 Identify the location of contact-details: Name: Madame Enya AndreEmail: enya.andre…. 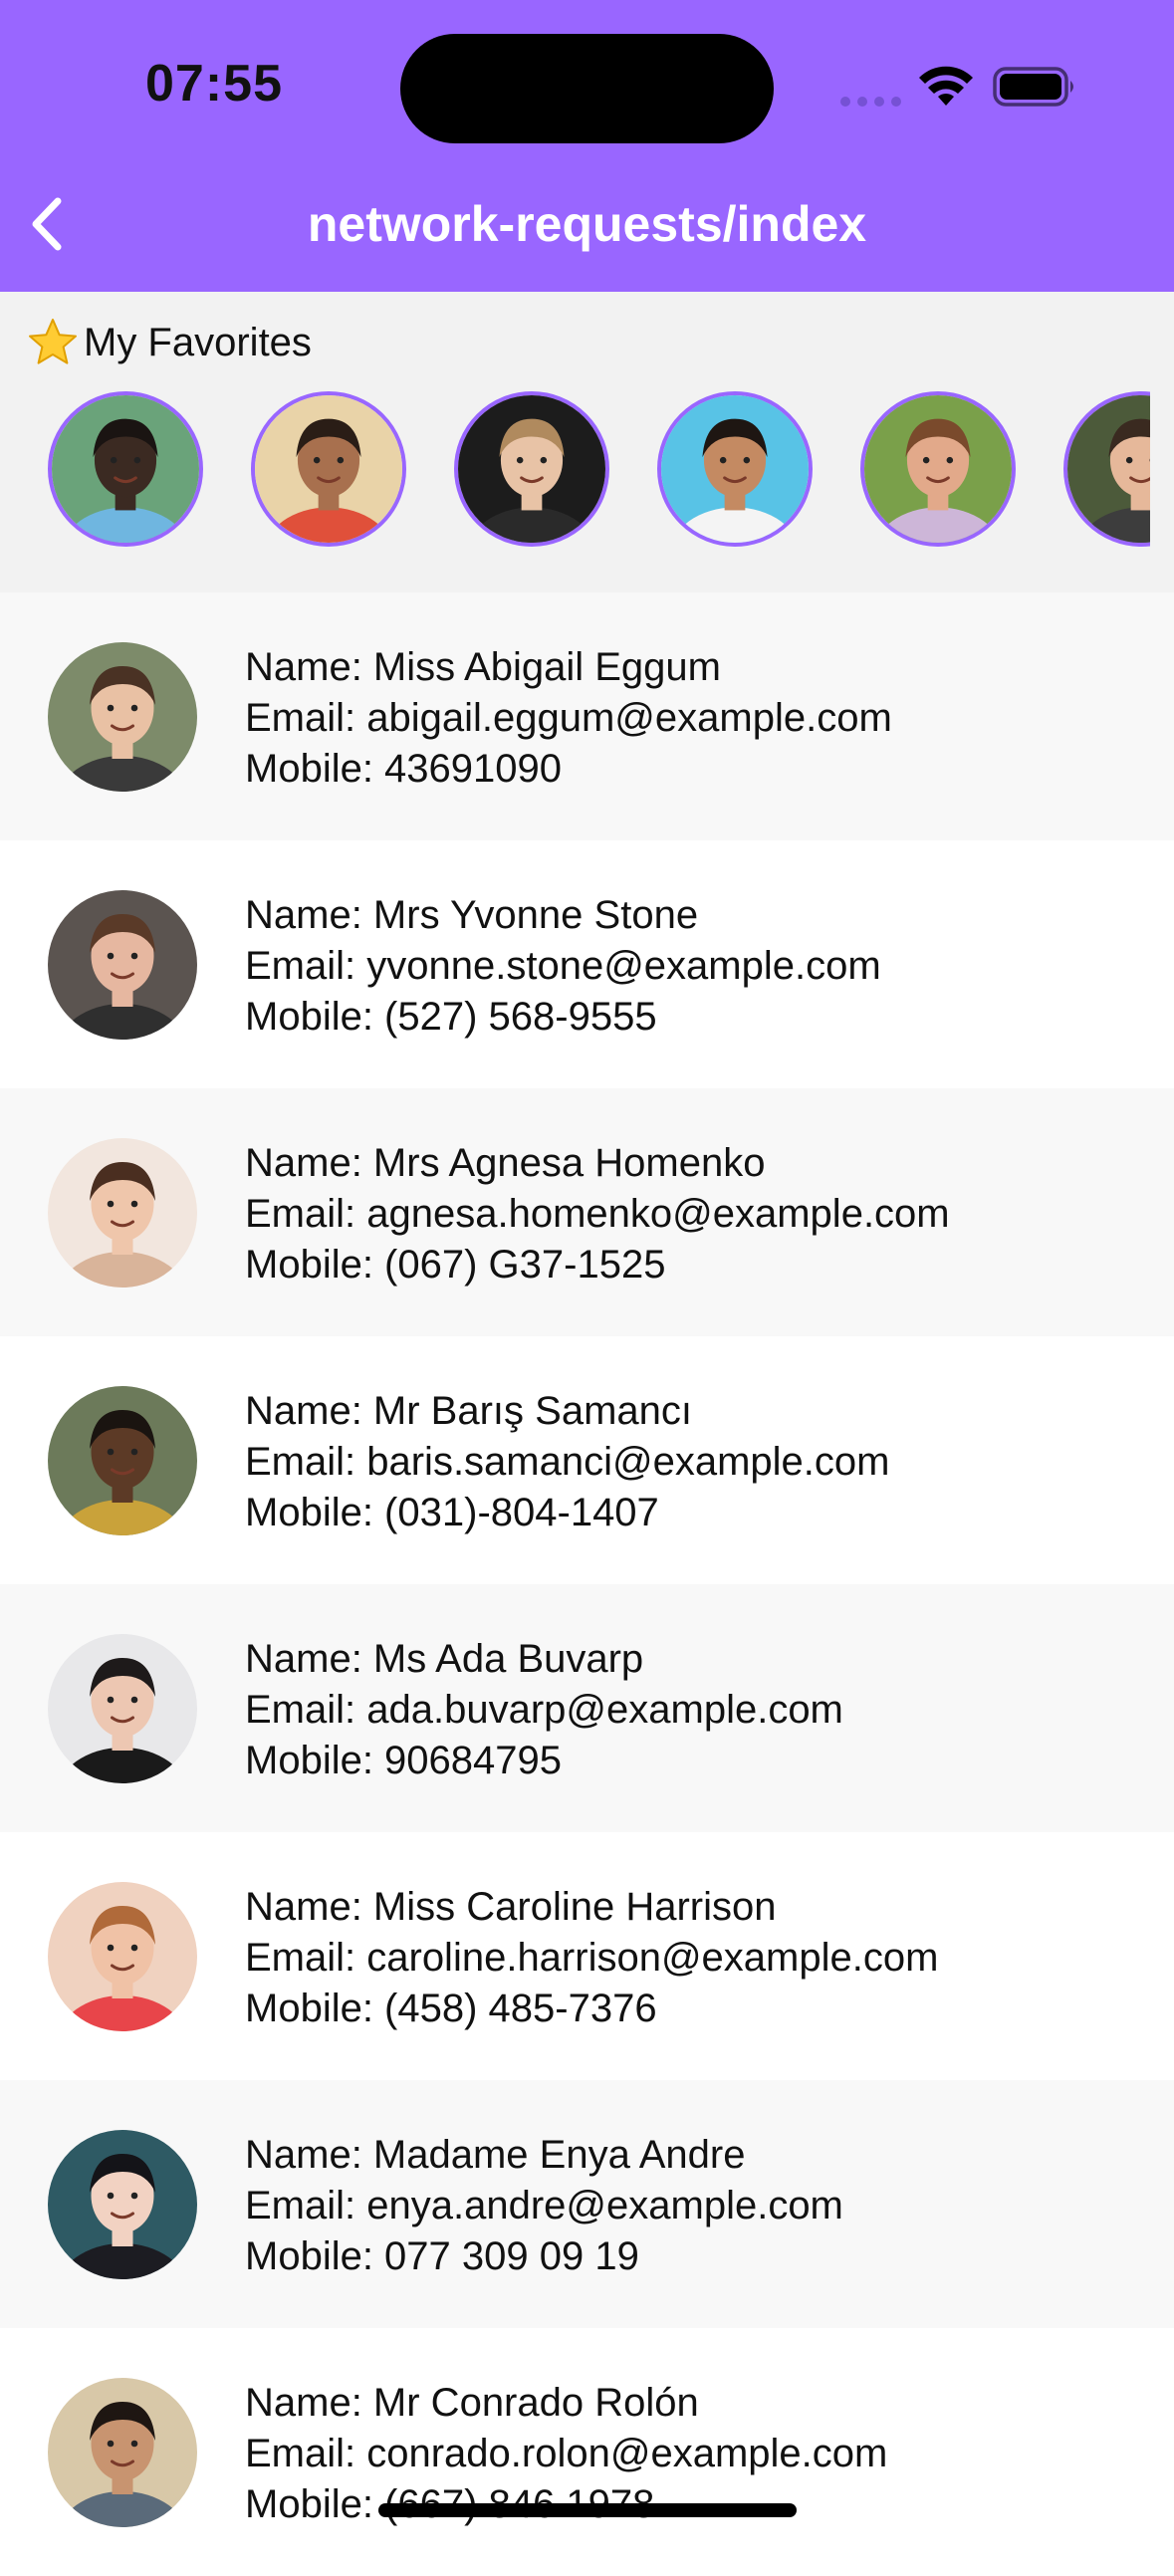
(544, 2206).